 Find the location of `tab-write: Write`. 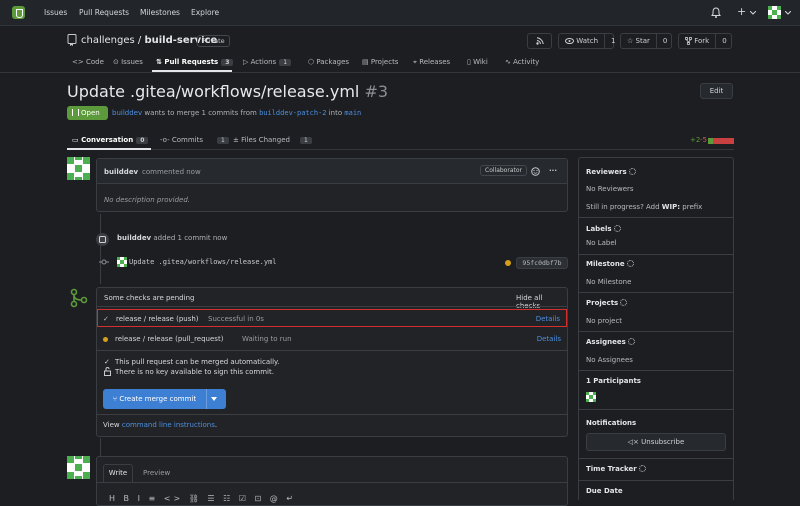

tab-write: Write is located at coordinates (118, 473).